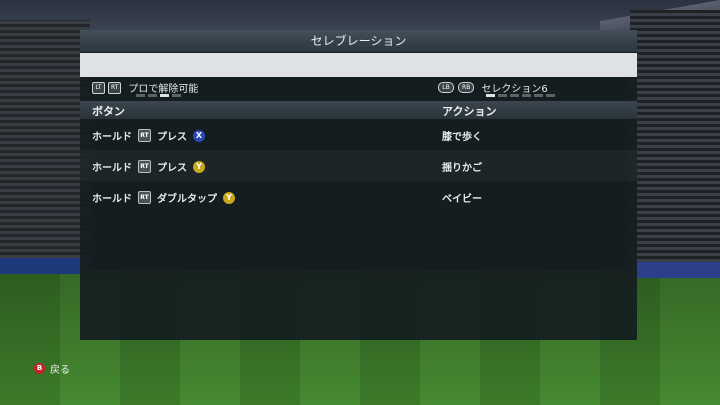  What do you see at coordinates (158, 95) in the screenshot?
I see `filter-page-indicator` at bounding box center [158, 95].